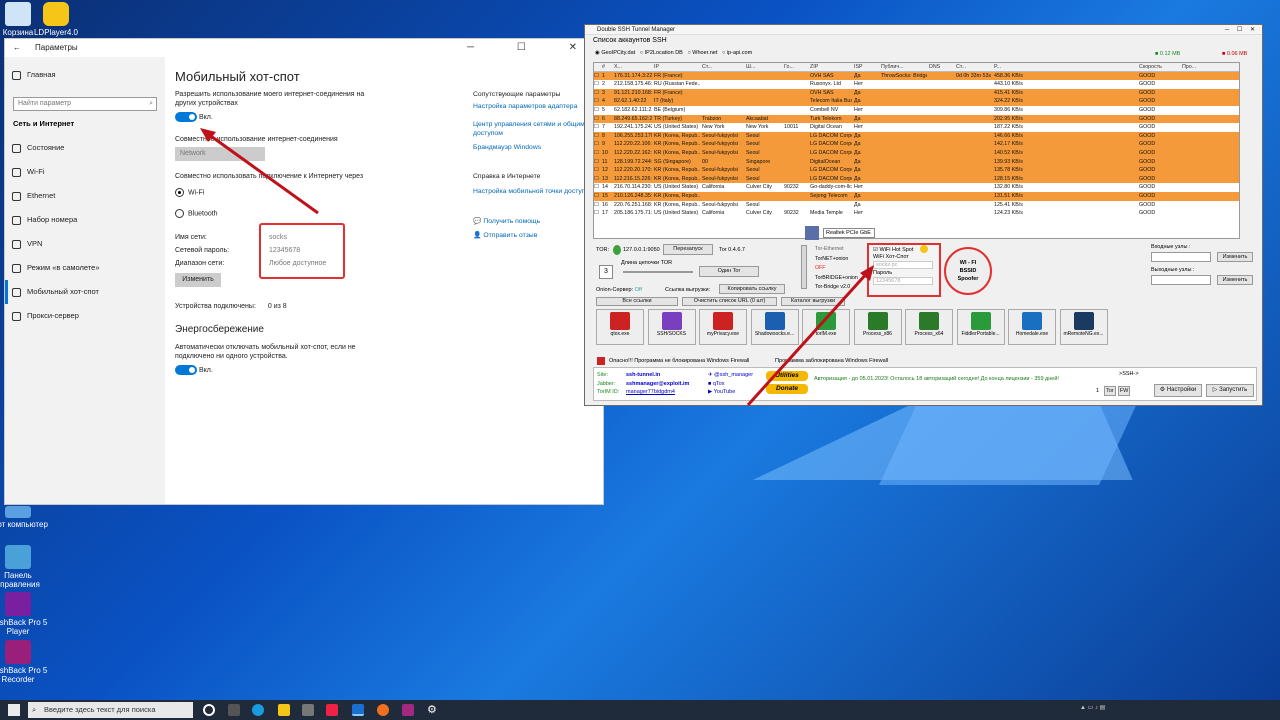 The image size is (1280, 720). Describe the element at coordinates (209, 710) in the screenshot. I see `task-view-icon` at that location.